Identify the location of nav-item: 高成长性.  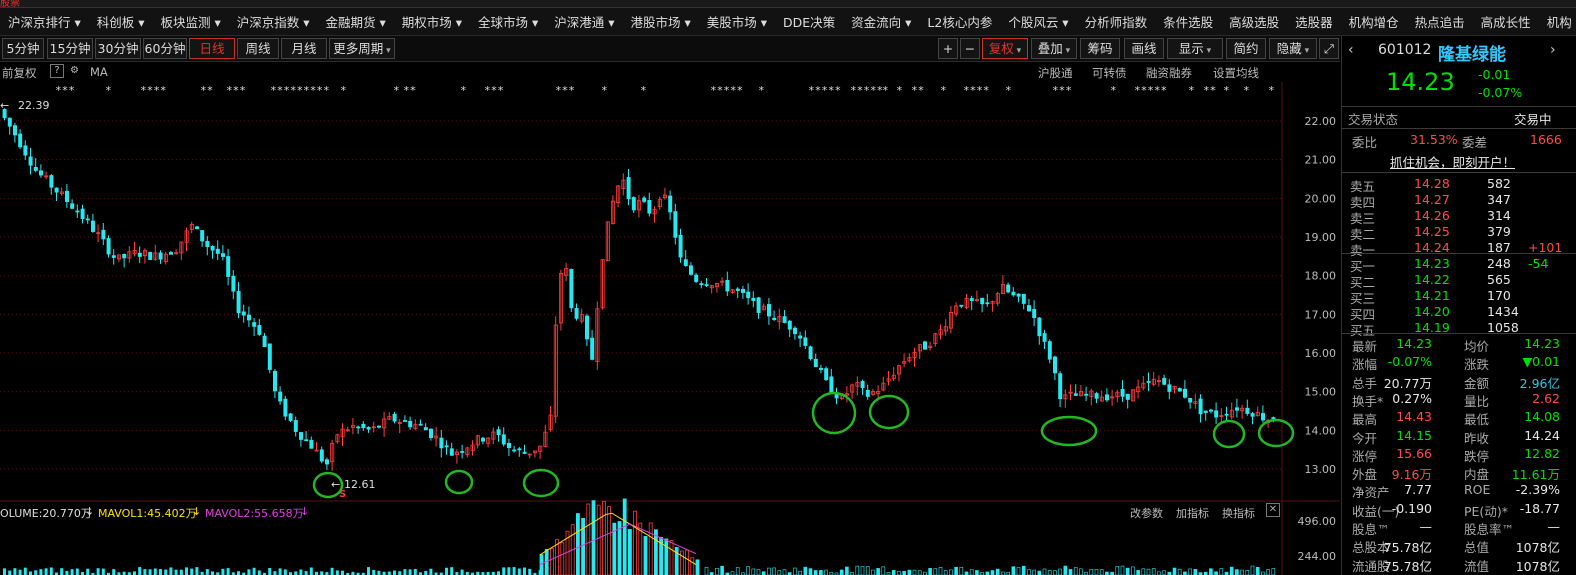
(1506, 21).